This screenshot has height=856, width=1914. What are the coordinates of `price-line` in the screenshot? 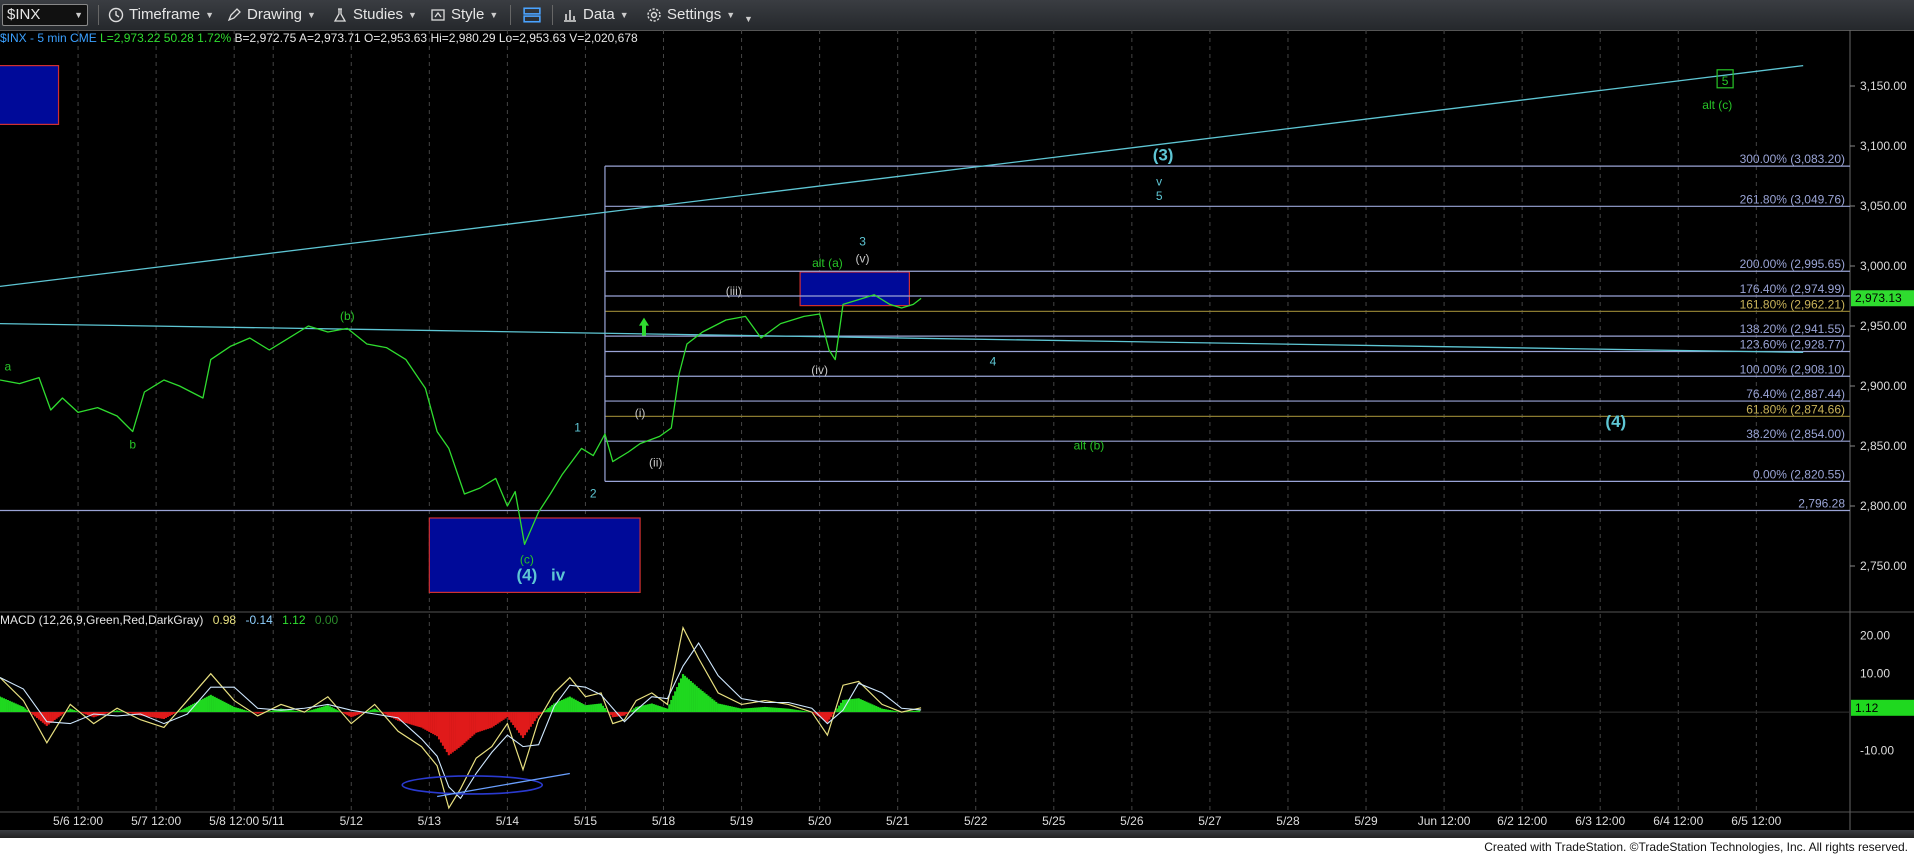 It's located at (461, 420).